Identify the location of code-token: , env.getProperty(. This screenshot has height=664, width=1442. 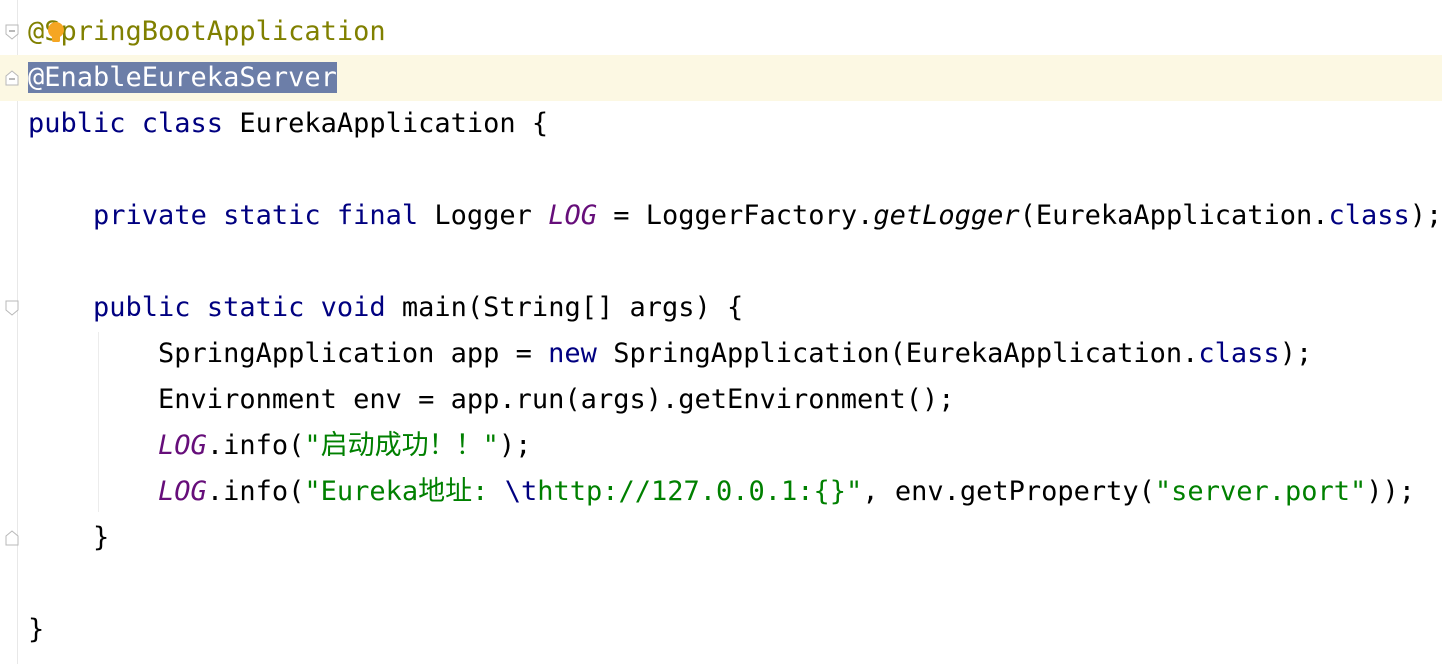
(1008, 491).